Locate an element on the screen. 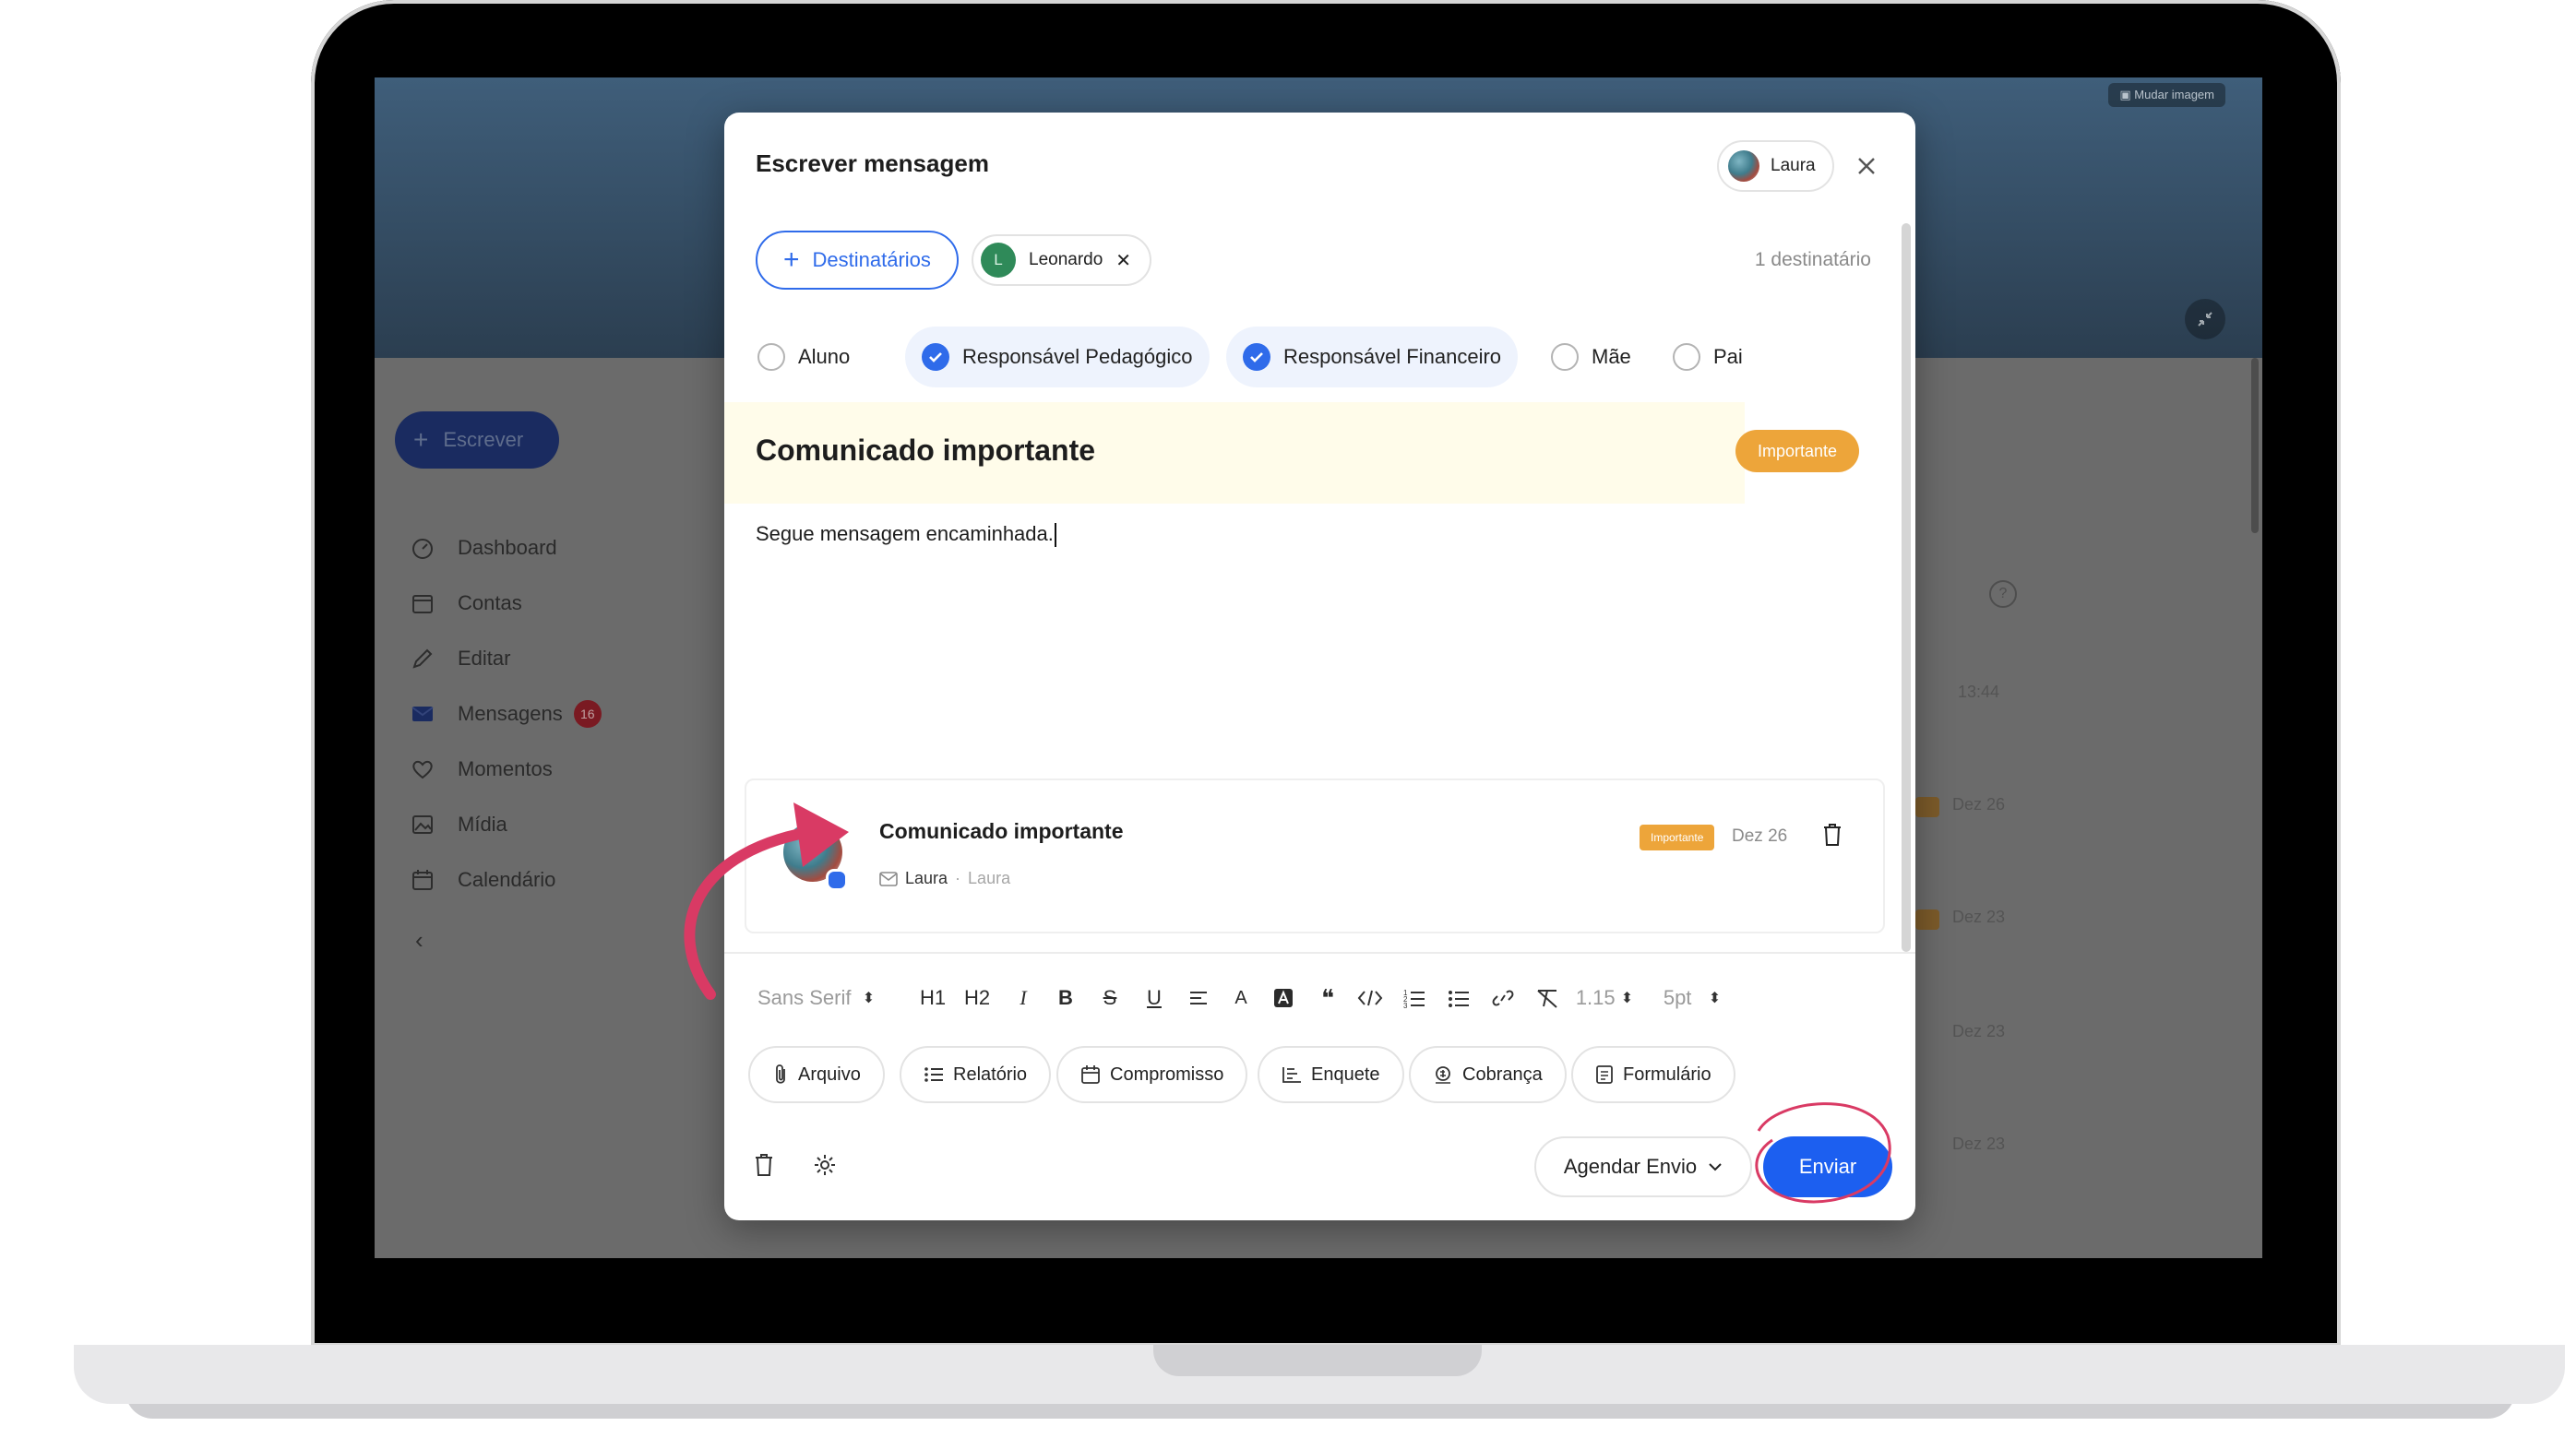  poll-icon is located at coordinates (1291, 1075).